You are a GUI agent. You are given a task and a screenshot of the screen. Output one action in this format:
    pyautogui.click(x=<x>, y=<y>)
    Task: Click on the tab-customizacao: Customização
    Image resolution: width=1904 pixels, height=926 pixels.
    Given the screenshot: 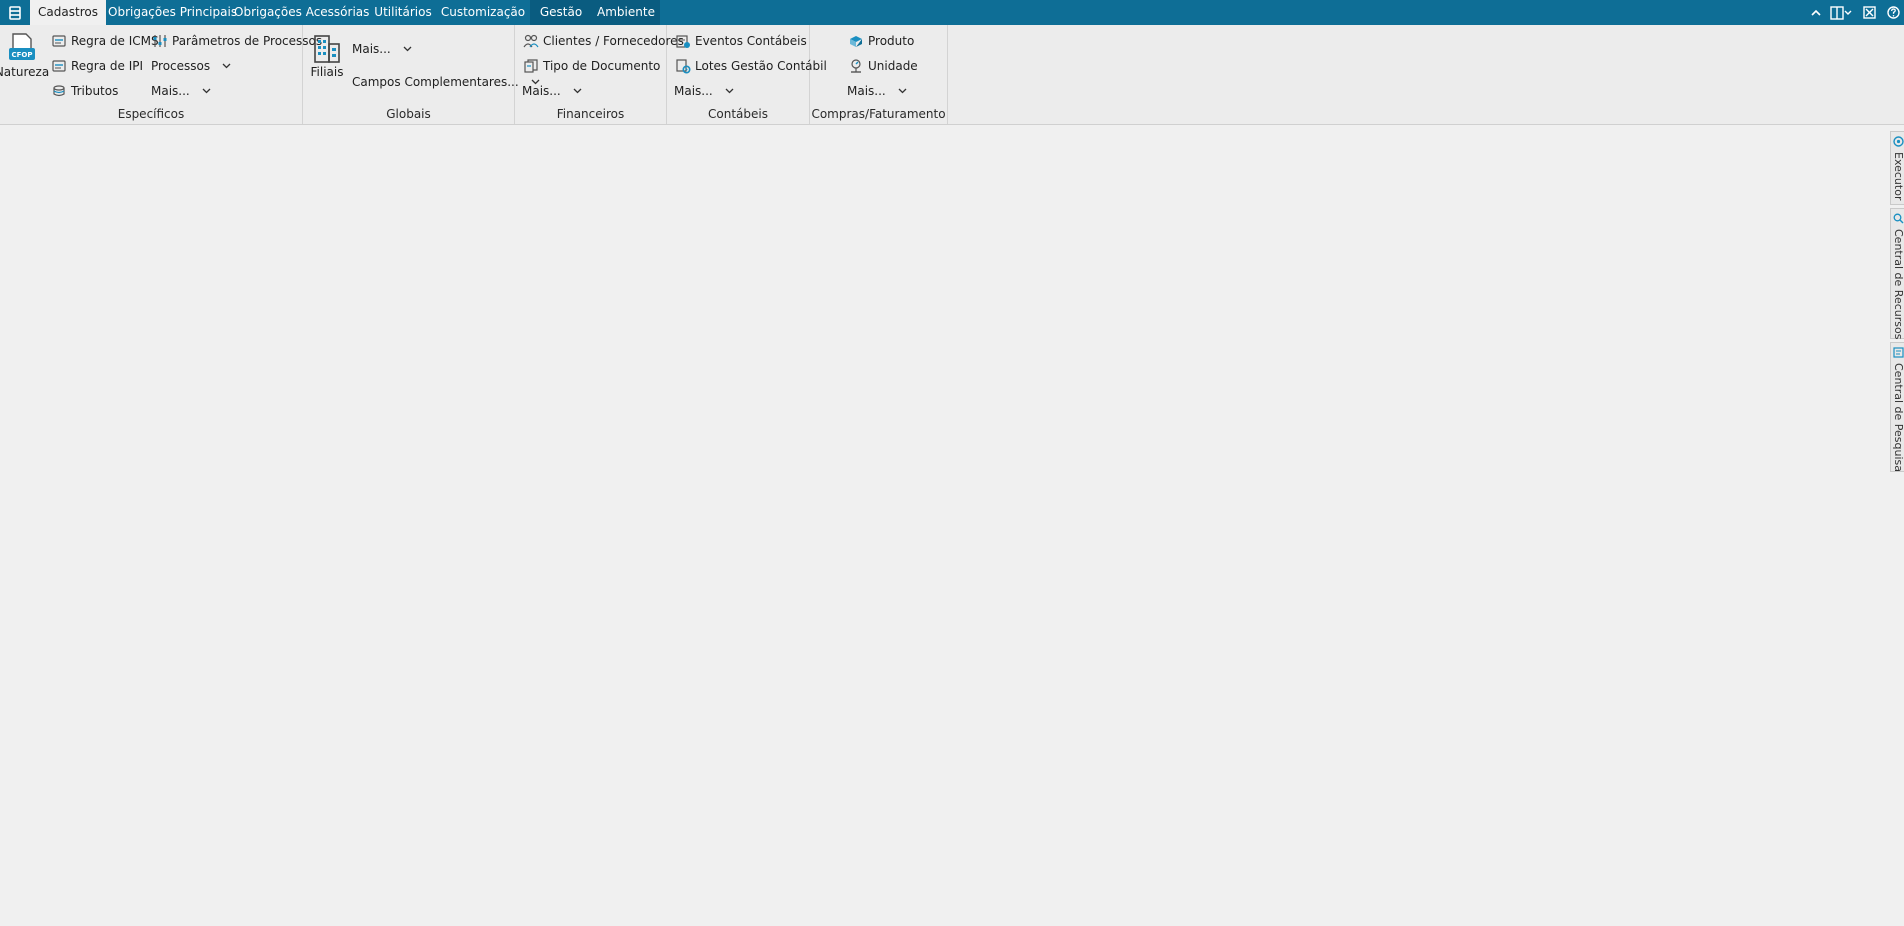 What is the action you would take?
    pyautogui.click(x=483, y=12)
    